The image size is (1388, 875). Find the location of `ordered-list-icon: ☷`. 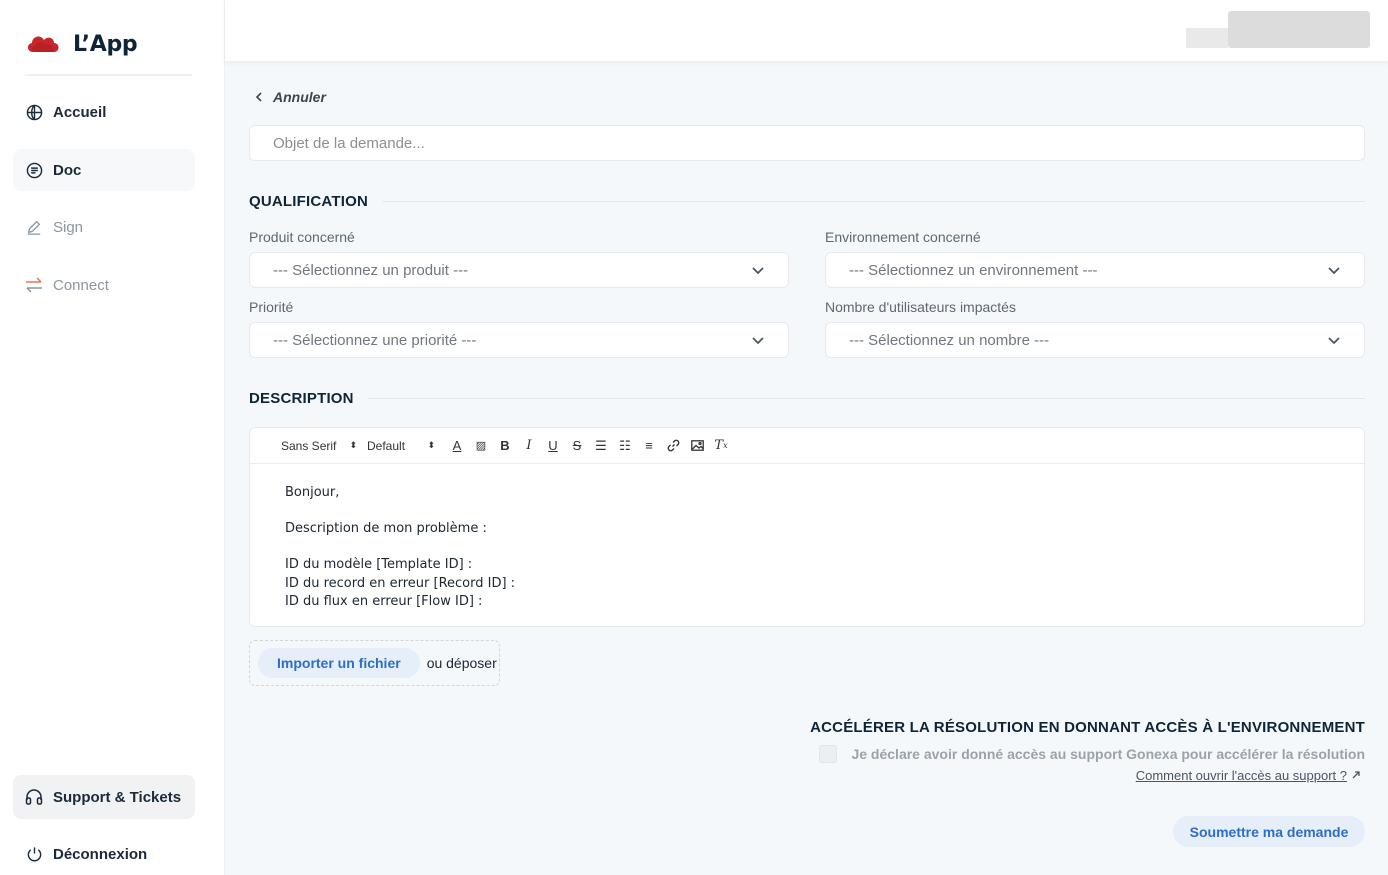

ordered-list-icon: ☷ is located at coordinates (625, 446).